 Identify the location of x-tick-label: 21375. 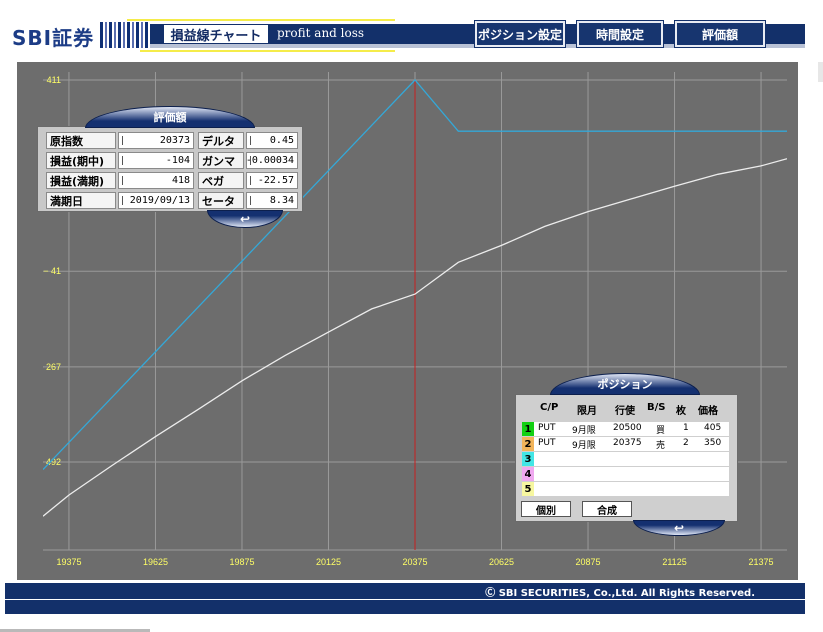
(761, 562).